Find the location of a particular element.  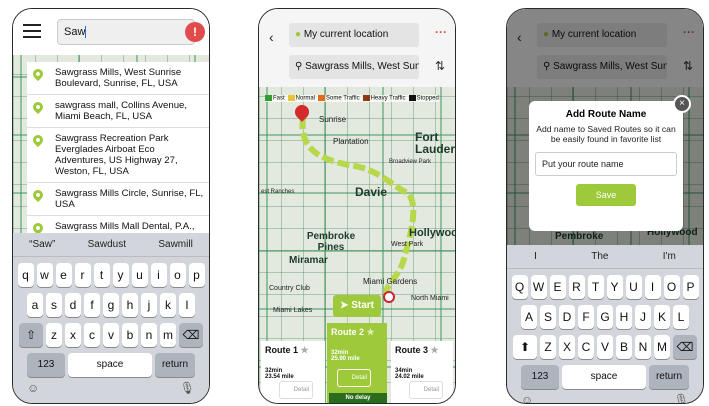

suggestion-item: Sawmill is located at coordinates (175, 244).